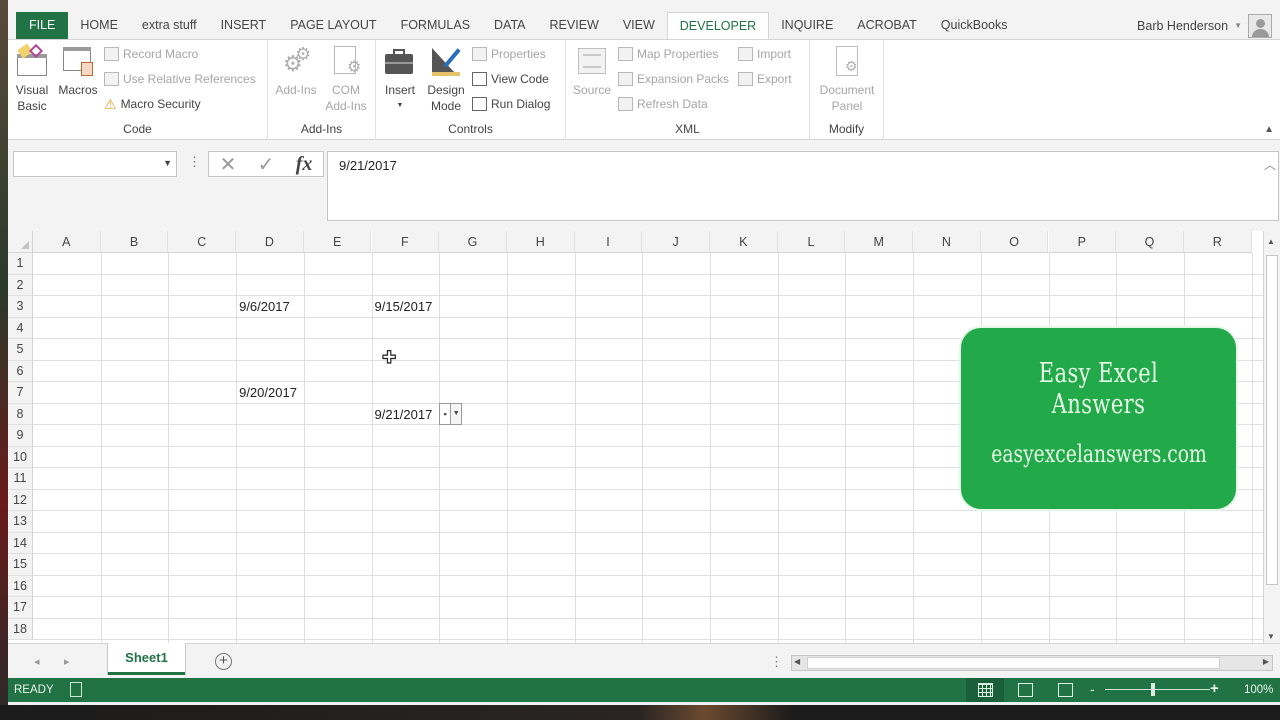 The height and width of the screenshot is (720, 1280). Describe the element at coordinates (337, 242) in the screenshot. I see `column-header-e: E` at that location.